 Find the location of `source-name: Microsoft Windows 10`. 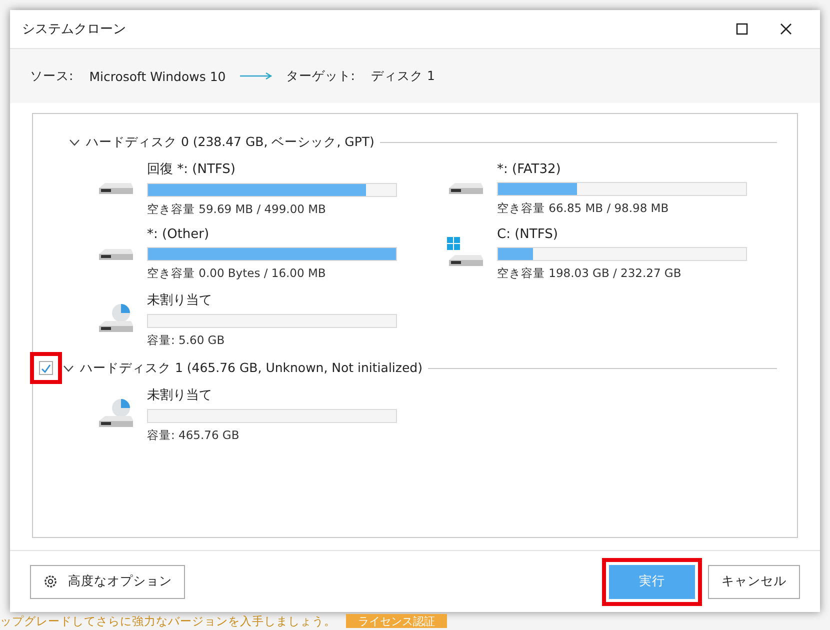

source-name: Microsoft Windows 10 is located at coordinates (157, 76).